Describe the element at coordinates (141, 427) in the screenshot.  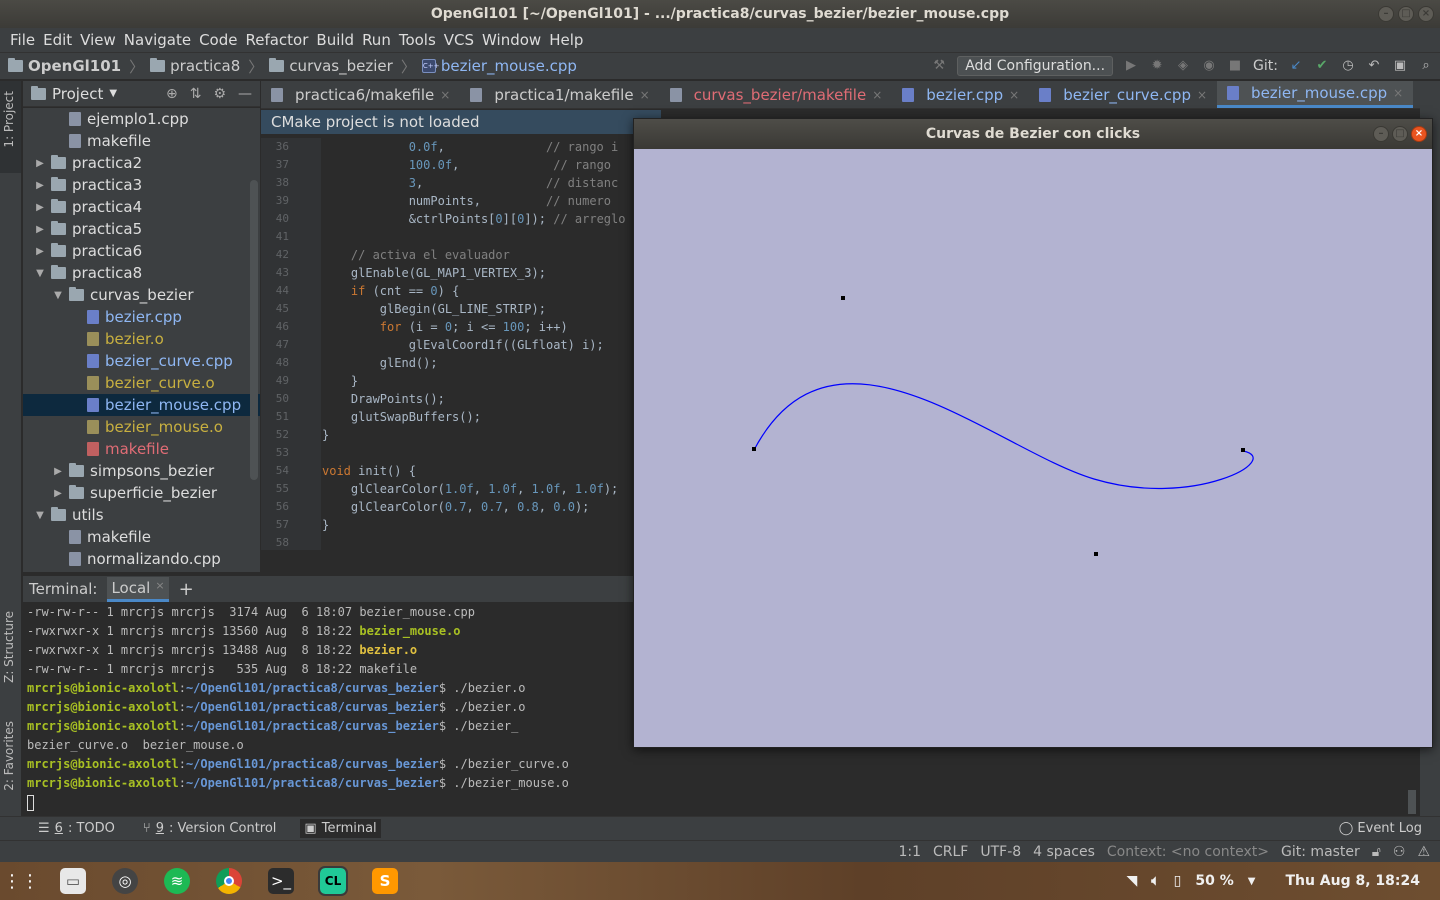
I see `tree-item: bezier_mouse.o` at that location.